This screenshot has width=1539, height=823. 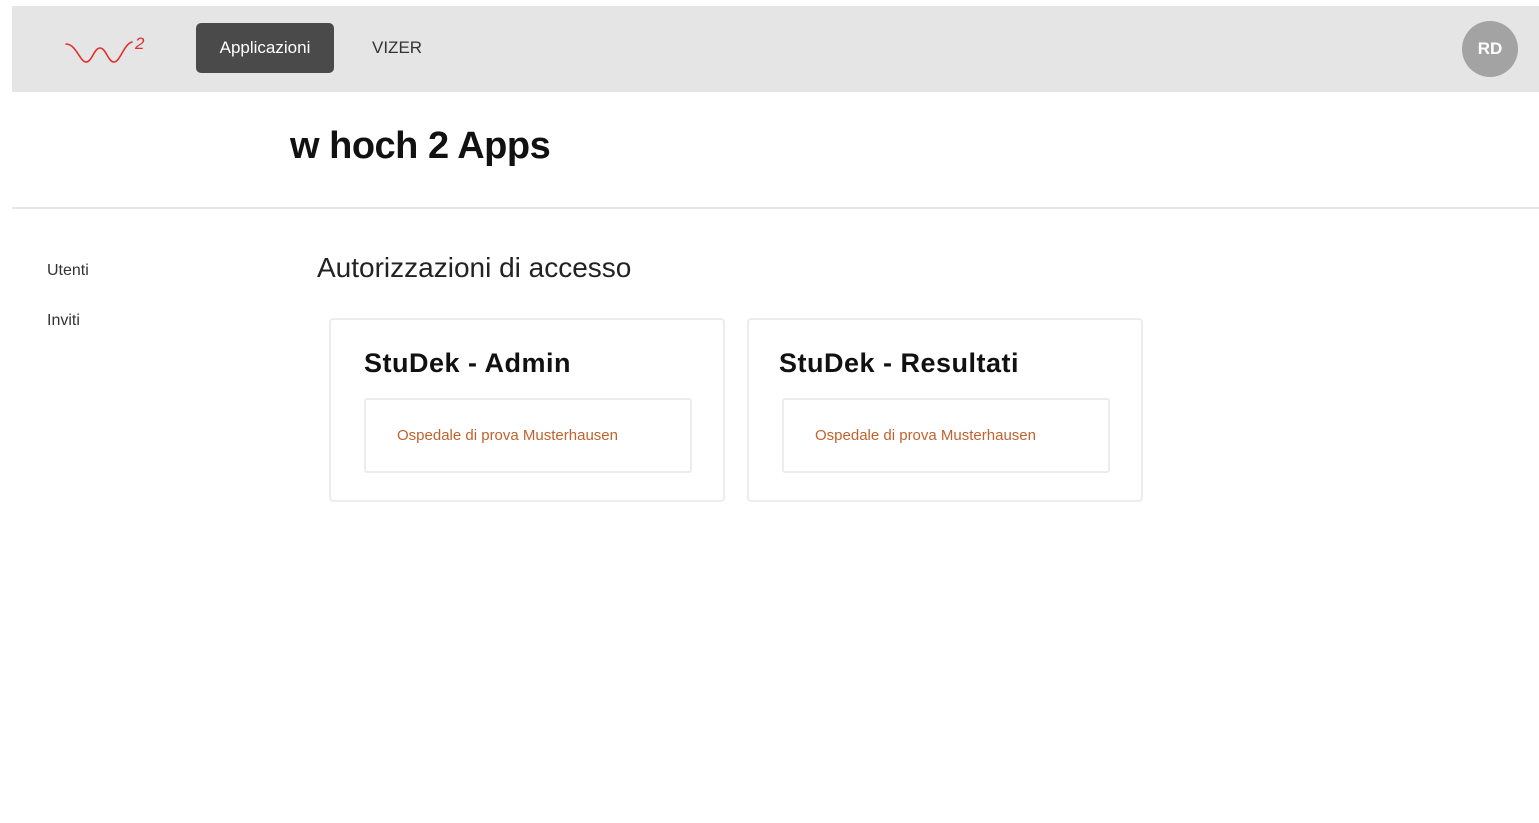 What do you see at coordinates (474, 267) in the screenshot?
I see `section-title: Autorizzazioni di accesso` at bounding box center [474, 267].